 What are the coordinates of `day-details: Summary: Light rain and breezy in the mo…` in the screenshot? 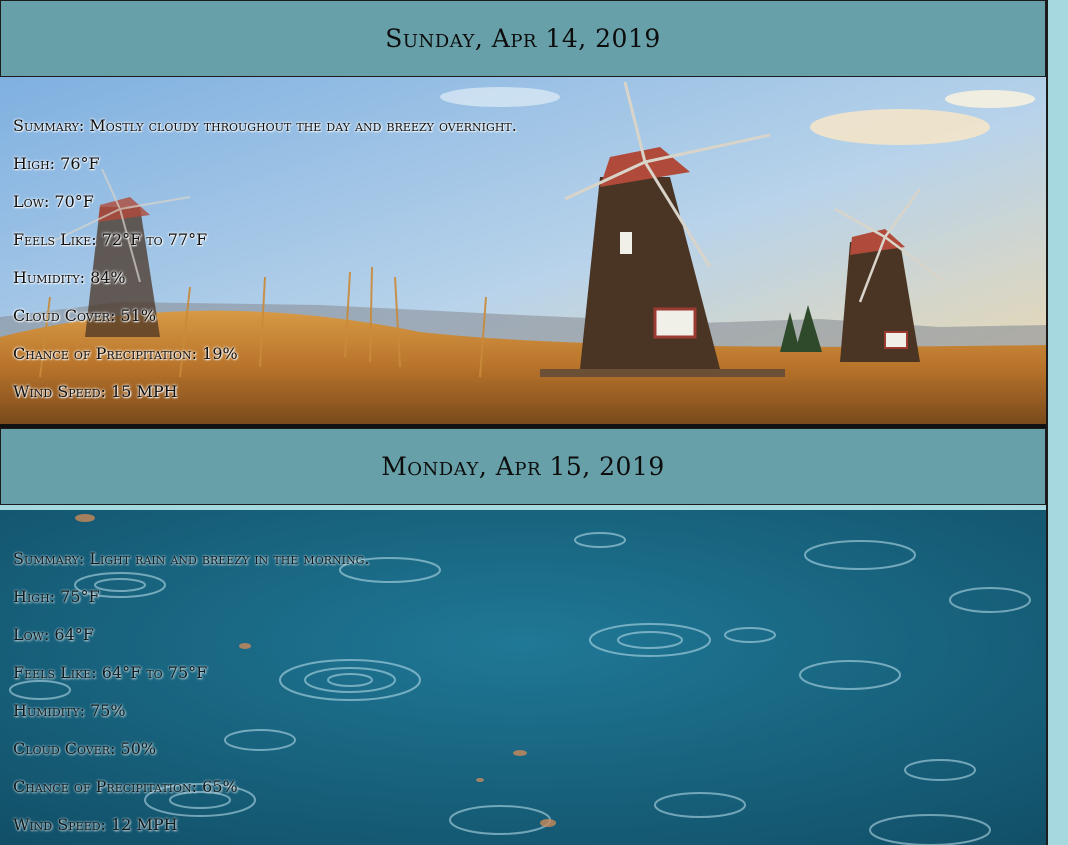 It's located at (191, 692).